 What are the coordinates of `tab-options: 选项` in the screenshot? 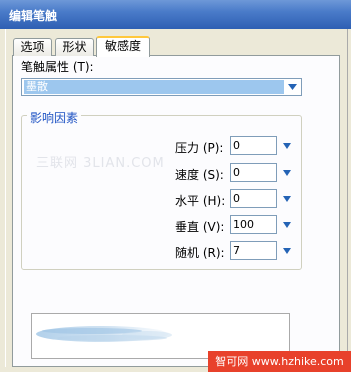 It's located at (32, 47).